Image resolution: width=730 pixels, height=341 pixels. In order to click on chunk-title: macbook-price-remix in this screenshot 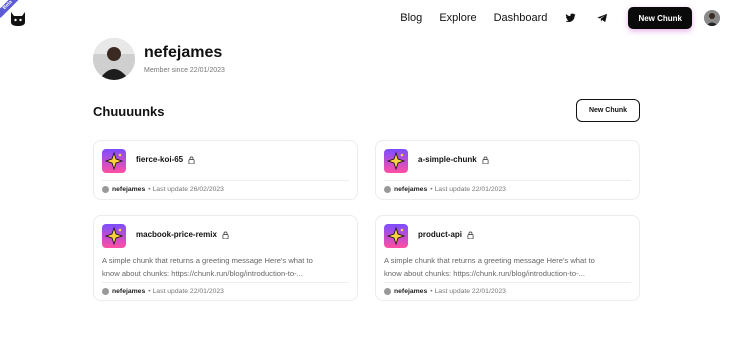, I will do `click(182, 234)`.